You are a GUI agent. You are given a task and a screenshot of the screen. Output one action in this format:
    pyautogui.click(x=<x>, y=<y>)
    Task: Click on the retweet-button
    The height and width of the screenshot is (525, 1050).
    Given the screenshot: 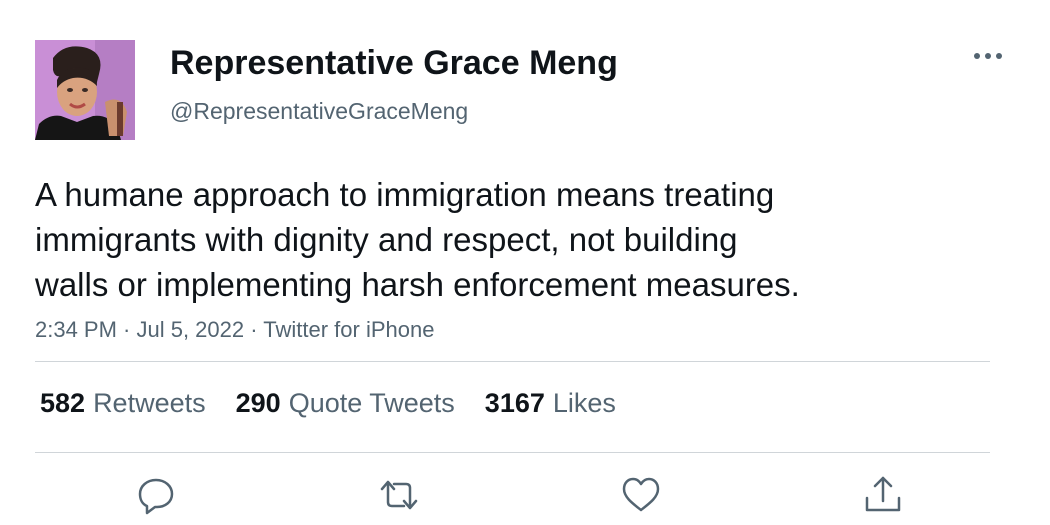 What is the action you would take?
    pyautogui.click(x=399, y=495)
    